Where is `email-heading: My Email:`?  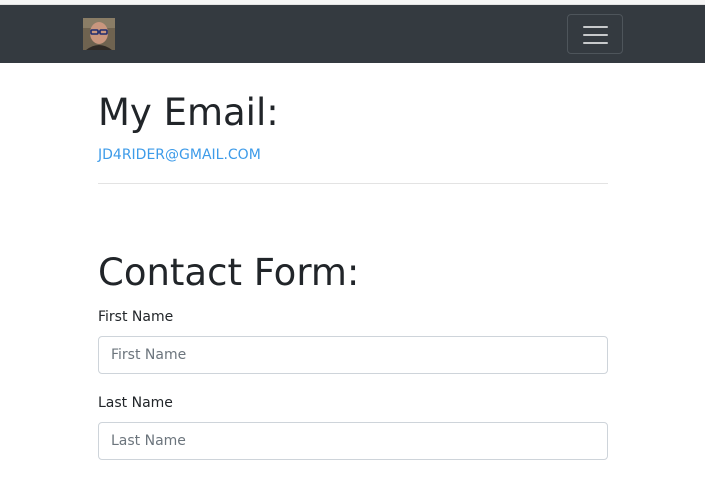 email-heading: My Email: is located at coordinates (188, 112).